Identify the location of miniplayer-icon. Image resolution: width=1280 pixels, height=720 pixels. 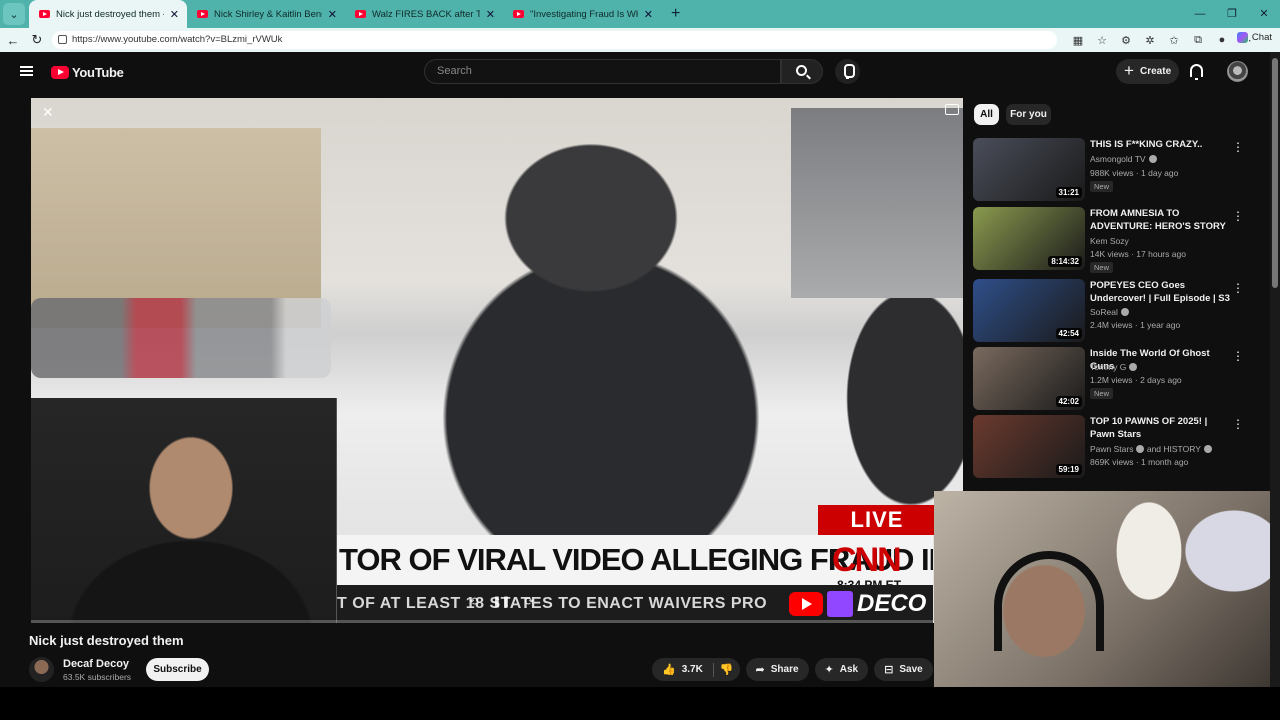
(952, 109).